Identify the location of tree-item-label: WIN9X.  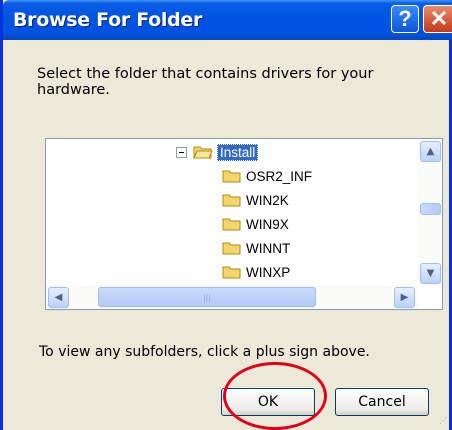
(267, 224).